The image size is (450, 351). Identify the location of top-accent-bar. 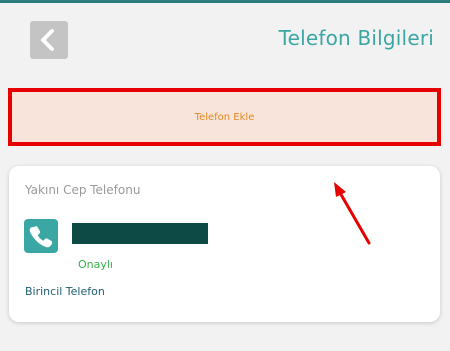
(225, 1).